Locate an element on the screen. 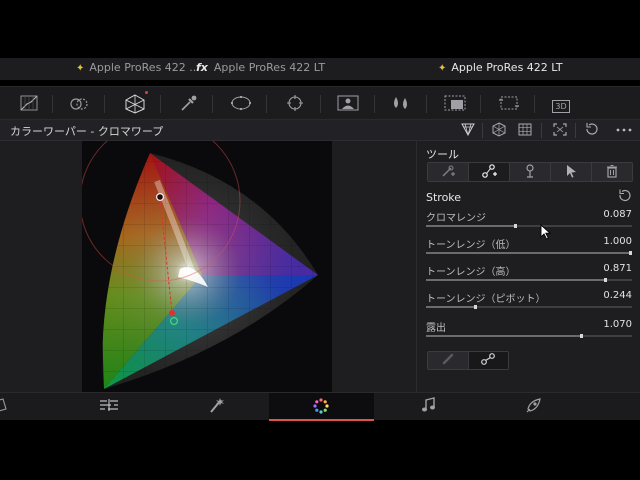 The image size is (640, 480). pin-icon is located at coordinates (530, 172).